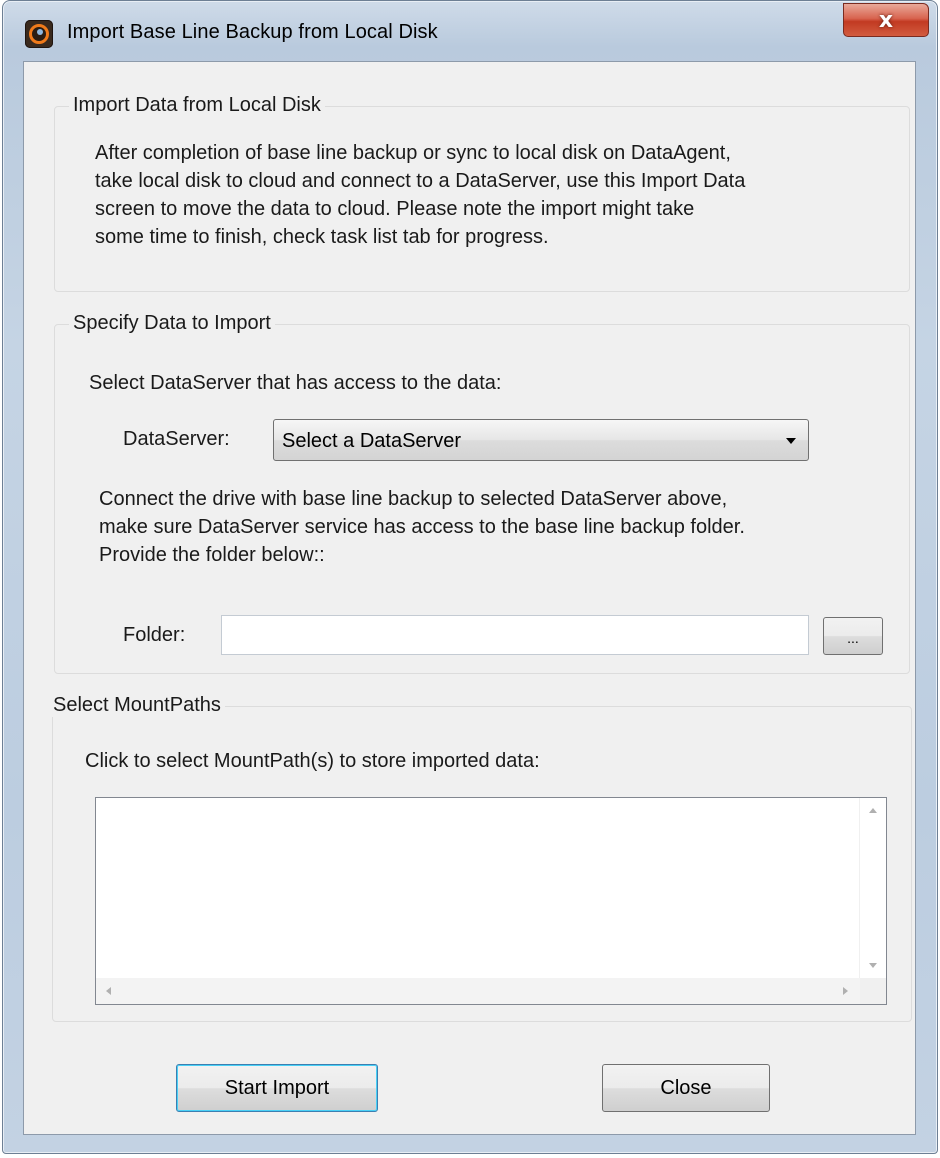 This screenshot has height=1158, width=940. What do you see at coordinates (478, 991) in the screenshot?
I see `horizontal-scrollbar` at bounding box center [478, 991].